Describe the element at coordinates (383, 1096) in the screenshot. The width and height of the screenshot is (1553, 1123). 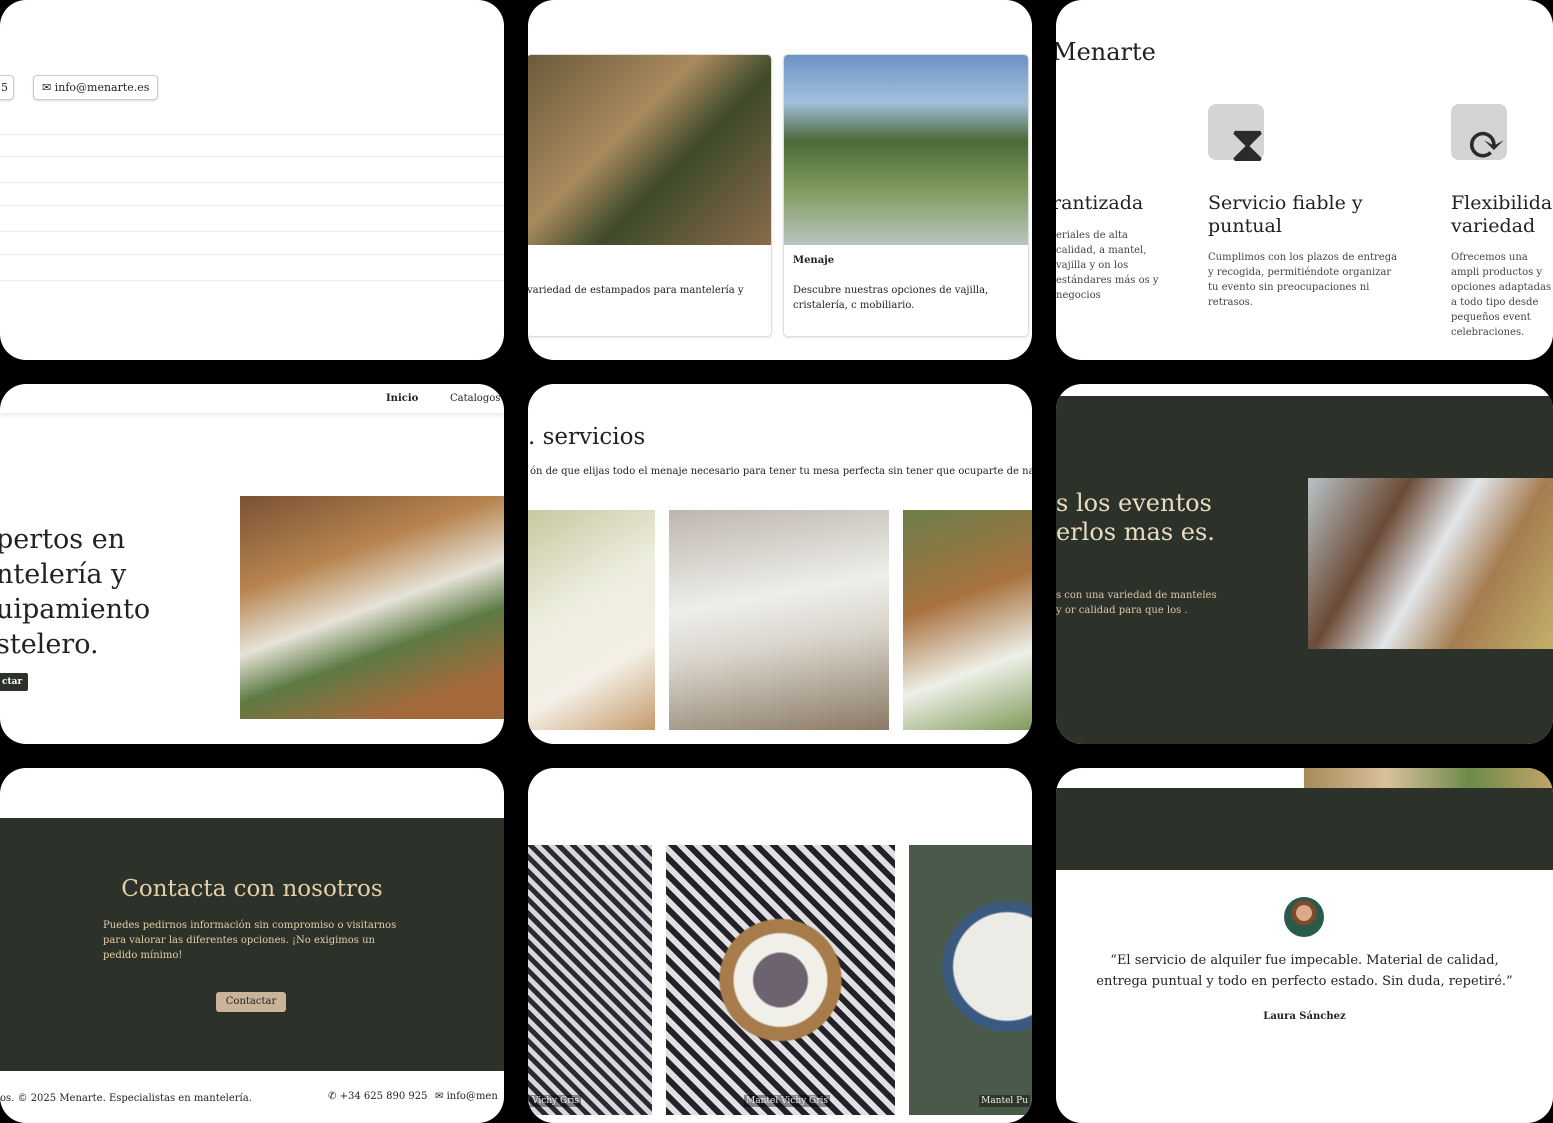
I see `footer-phone-text: +34 625 890 925` at that location.